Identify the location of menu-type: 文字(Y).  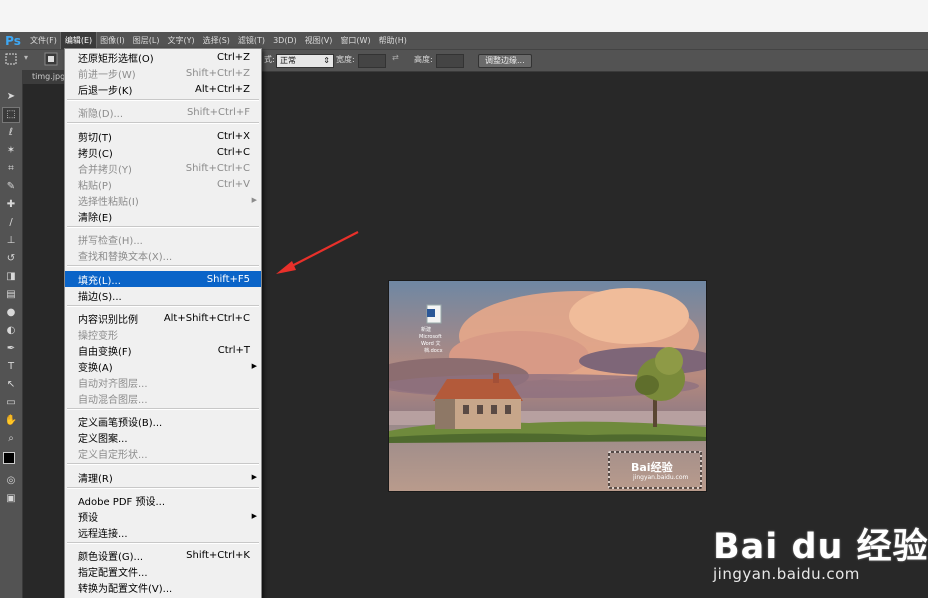
(180, 40).